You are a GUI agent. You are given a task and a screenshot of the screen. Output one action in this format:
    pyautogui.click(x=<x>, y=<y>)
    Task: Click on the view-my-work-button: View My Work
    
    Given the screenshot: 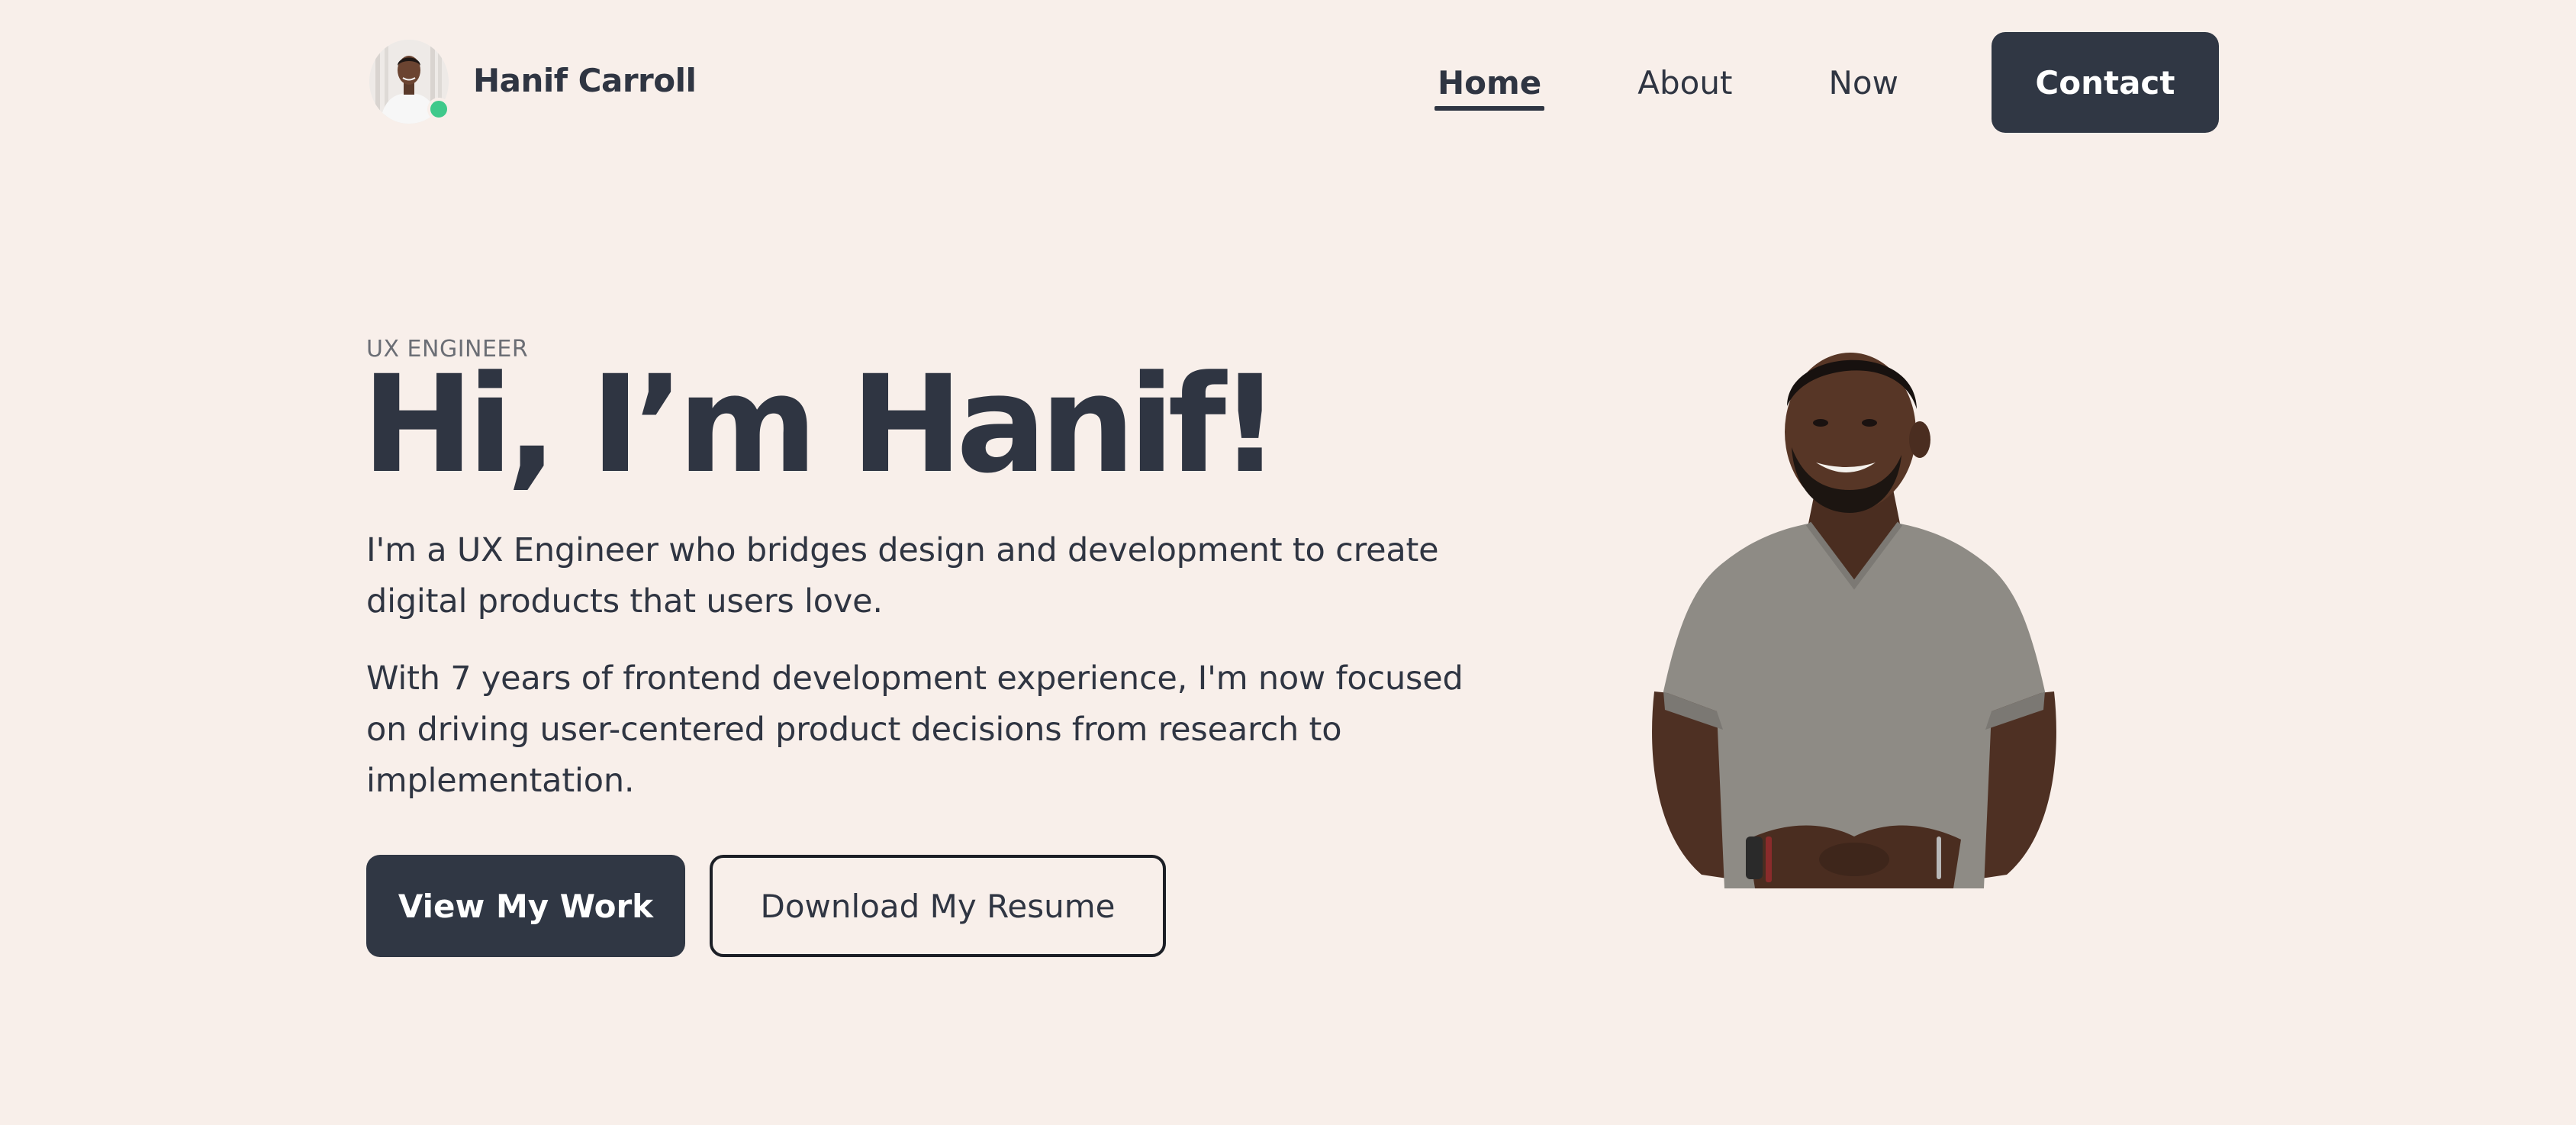 What is the action you would take?
    pyautogui.click(x=525, y=906)
    